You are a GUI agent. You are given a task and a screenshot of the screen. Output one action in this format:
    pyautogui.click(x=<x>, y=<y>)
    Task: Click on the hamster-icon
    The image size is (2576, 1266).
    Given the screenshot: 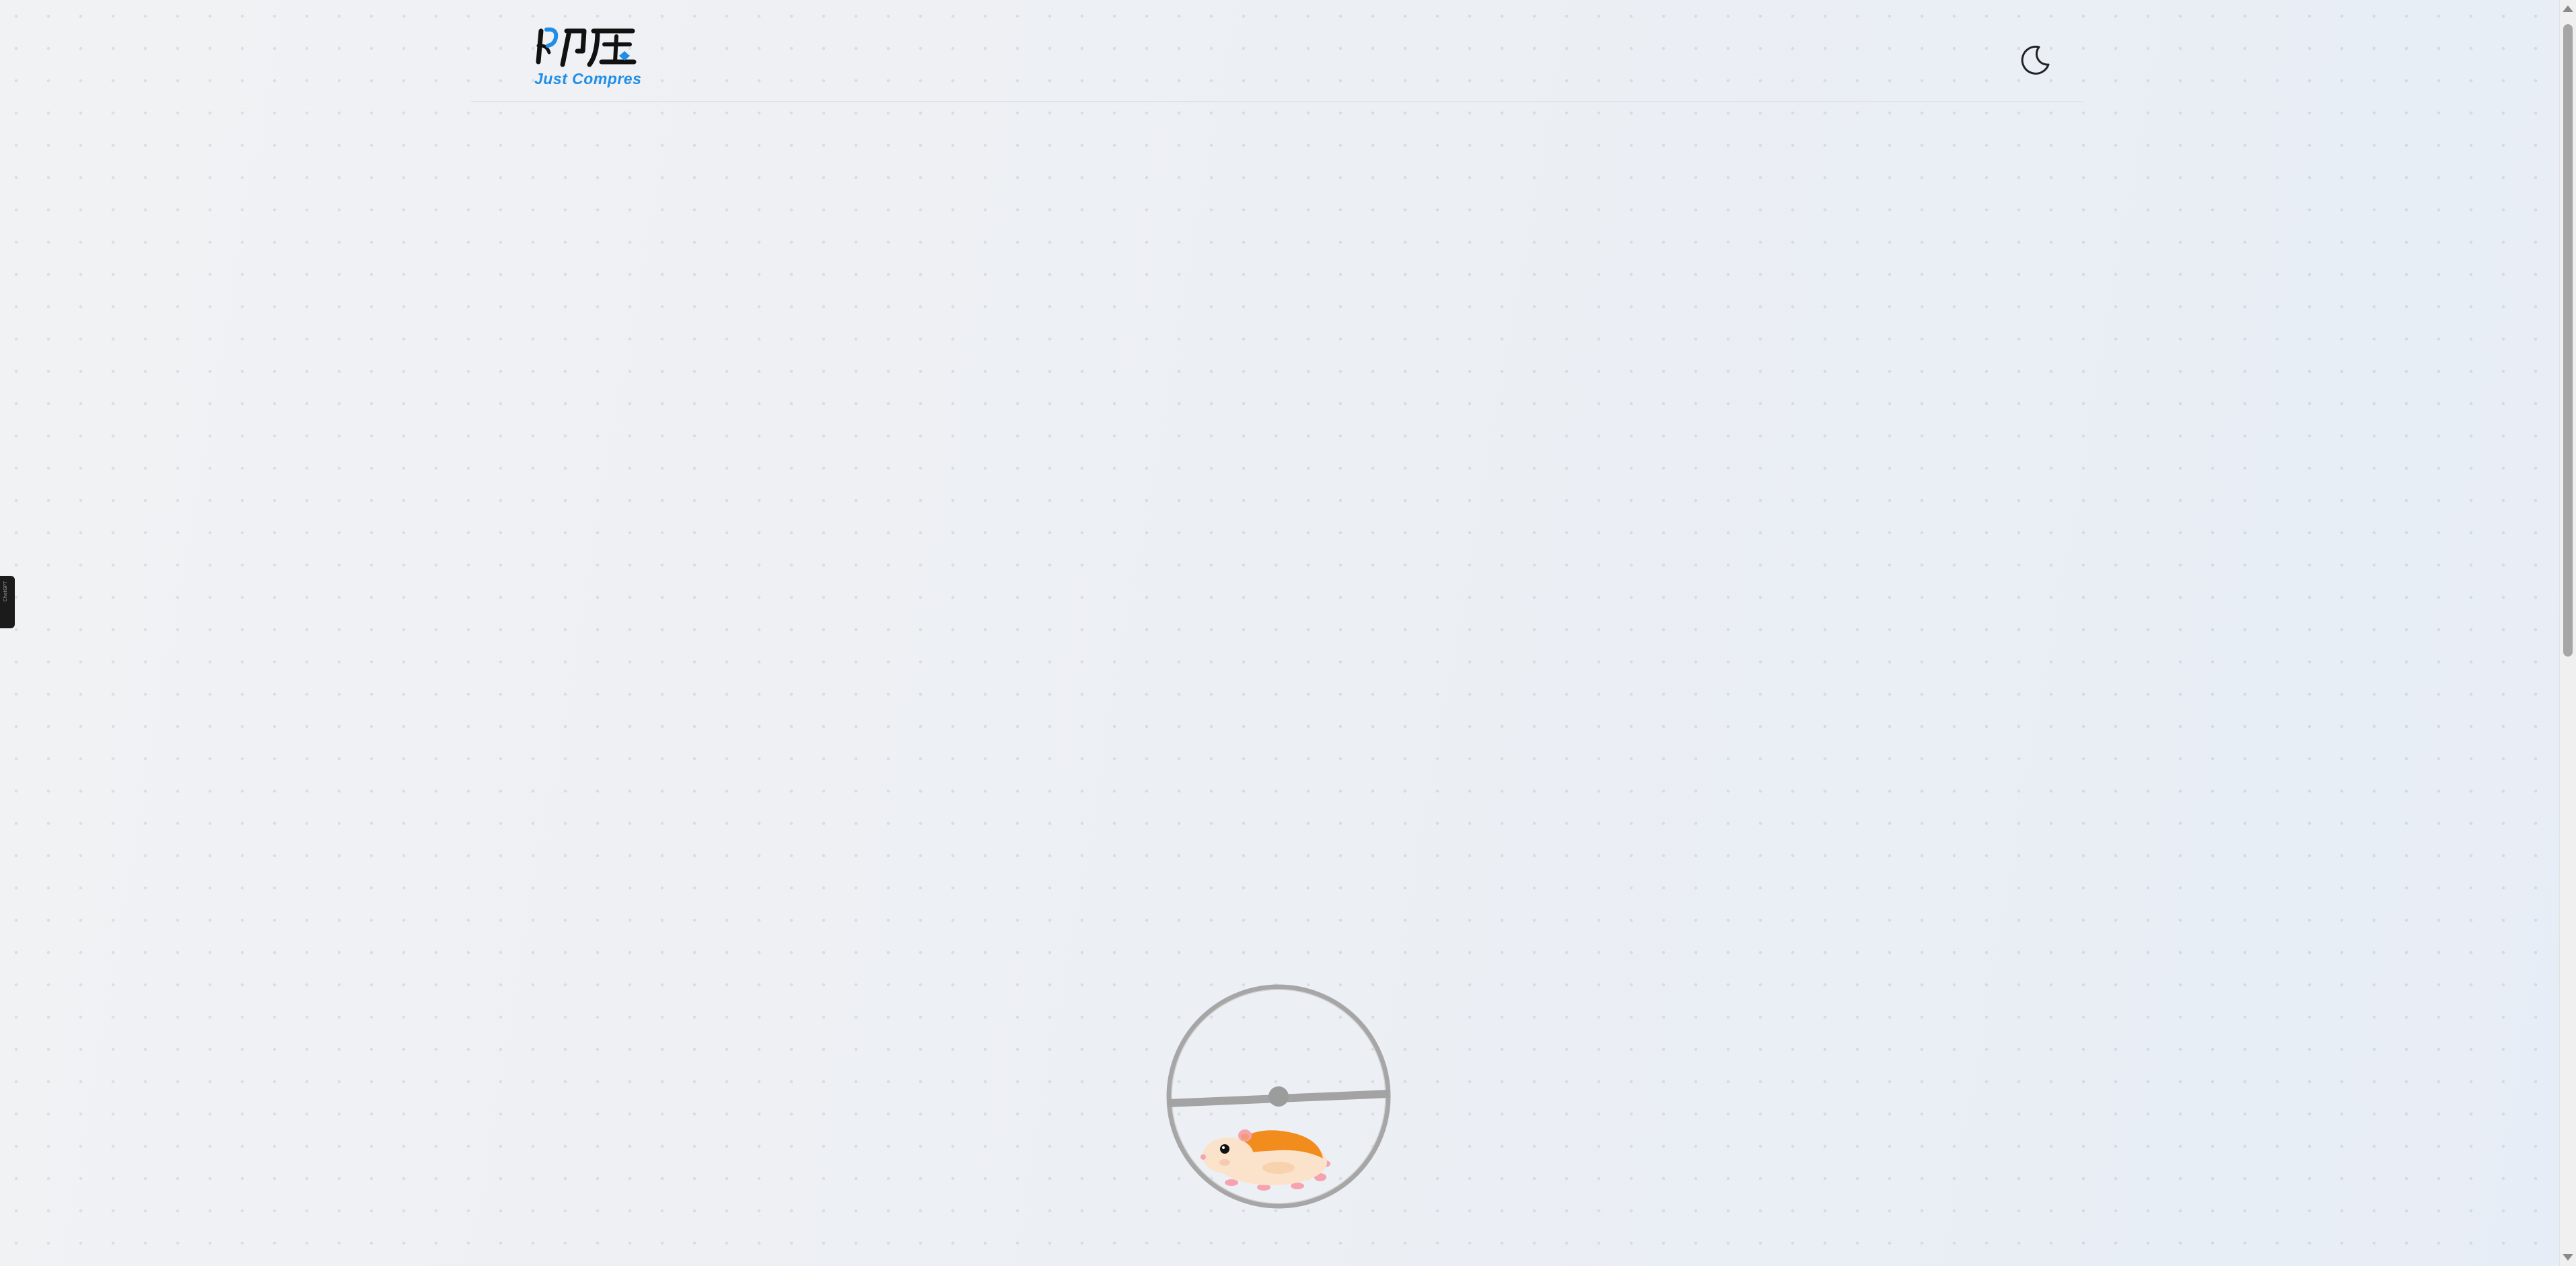 What is the action you would take?
    pyautogui.click(x=1265, y=1160)
    